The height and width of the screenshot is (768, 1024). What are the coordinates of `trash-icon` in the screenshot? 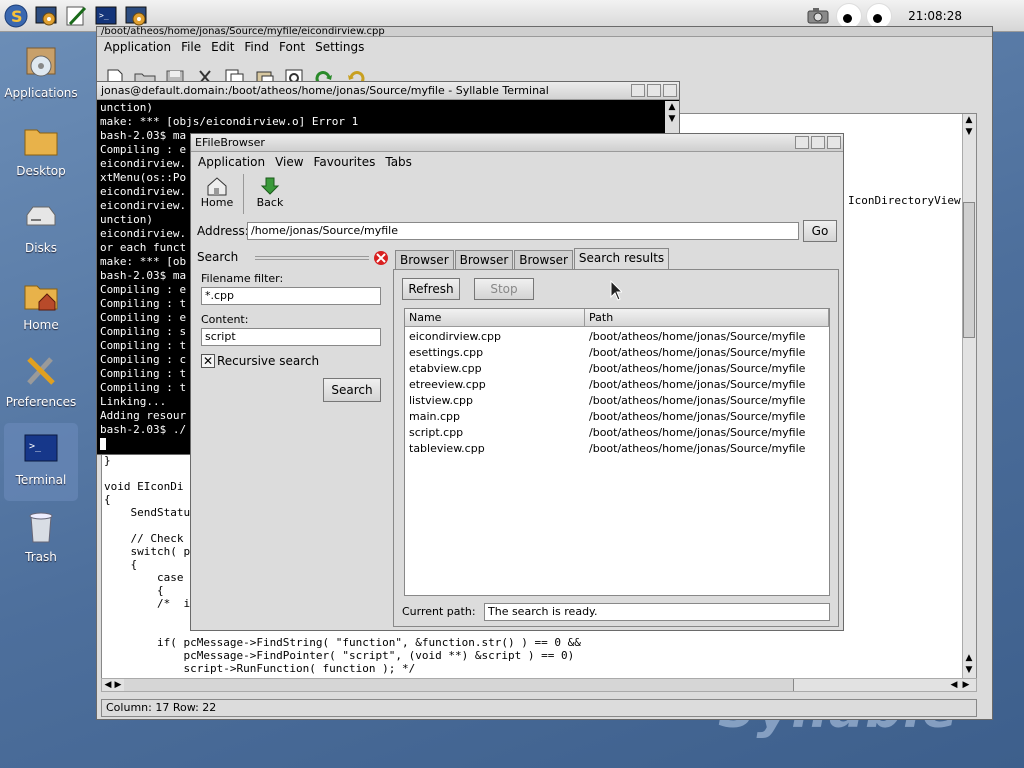 It's located at (41, 526).